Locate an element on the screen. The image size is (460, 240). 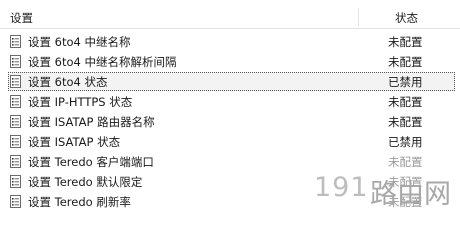
column-header-state: 状态 is located at coordinates (406, 18).